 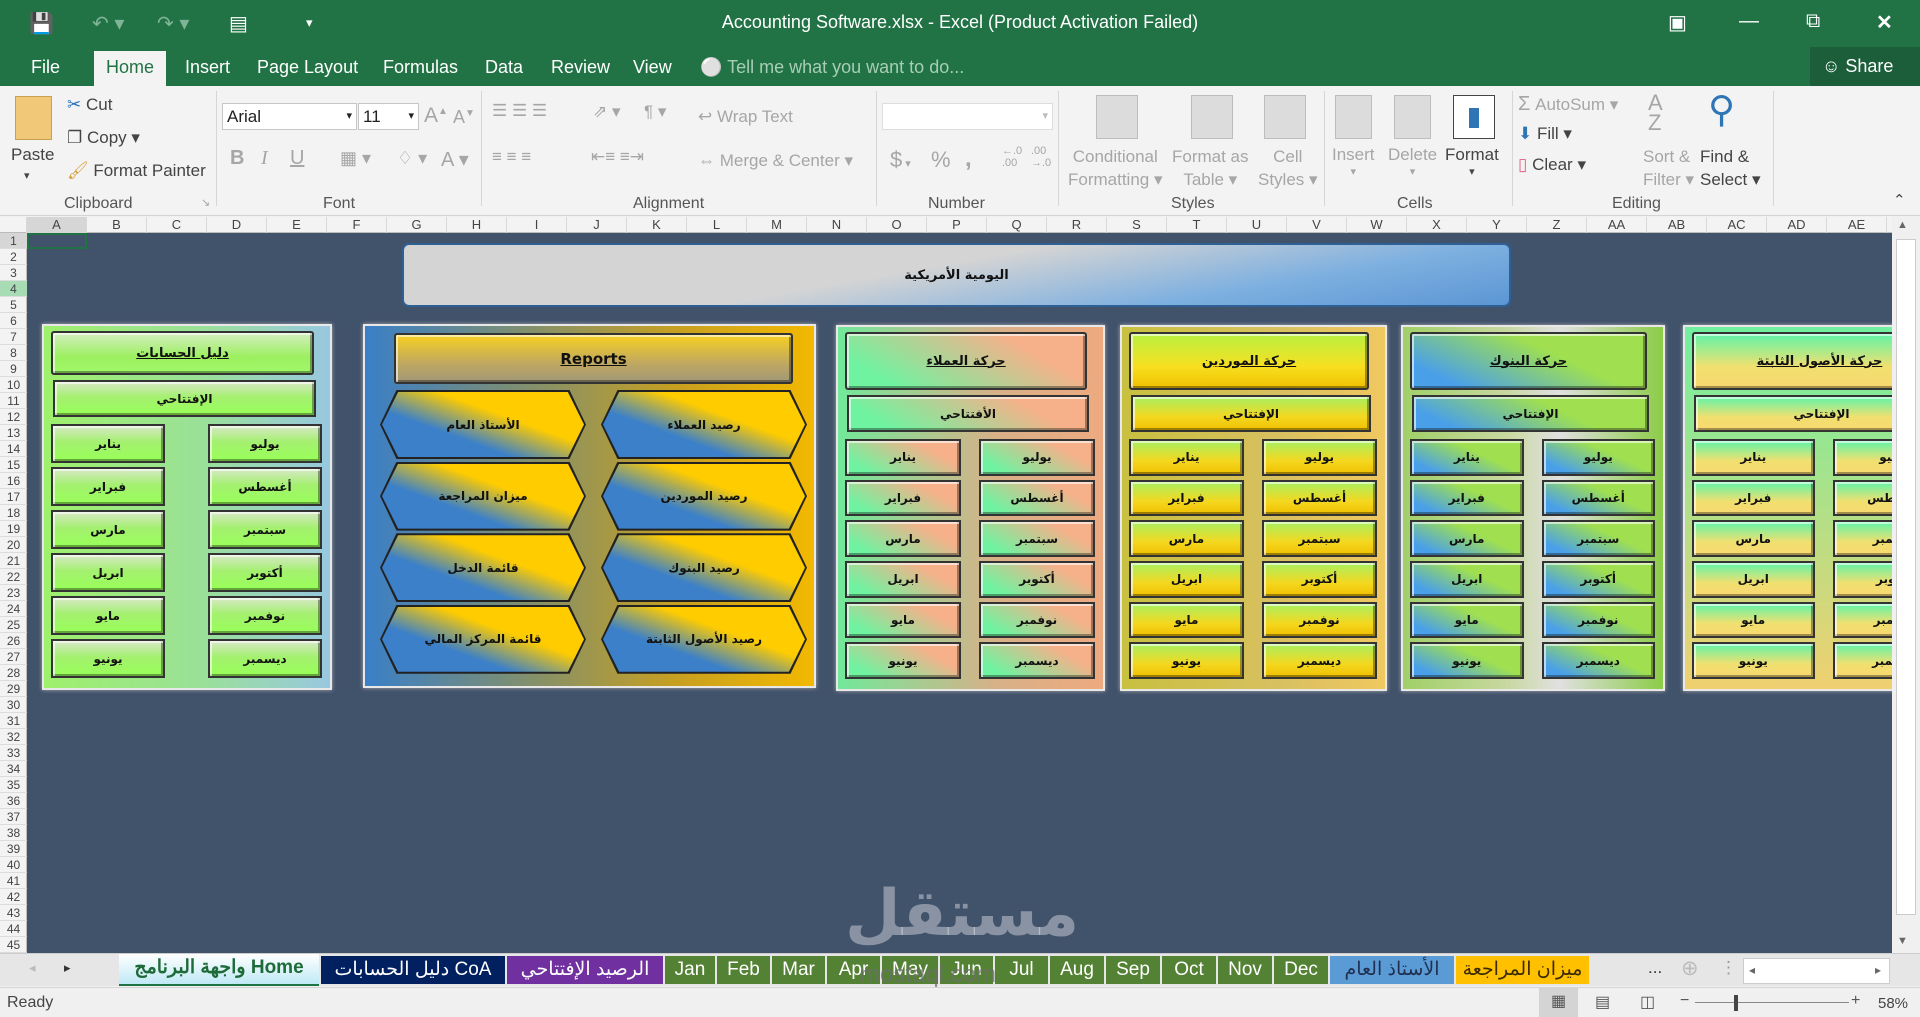 What do you see at coordinates (1728, 968) in the screenshot?
I see `split-handle-icon: ⋮` at bounding box center [1728, 968].